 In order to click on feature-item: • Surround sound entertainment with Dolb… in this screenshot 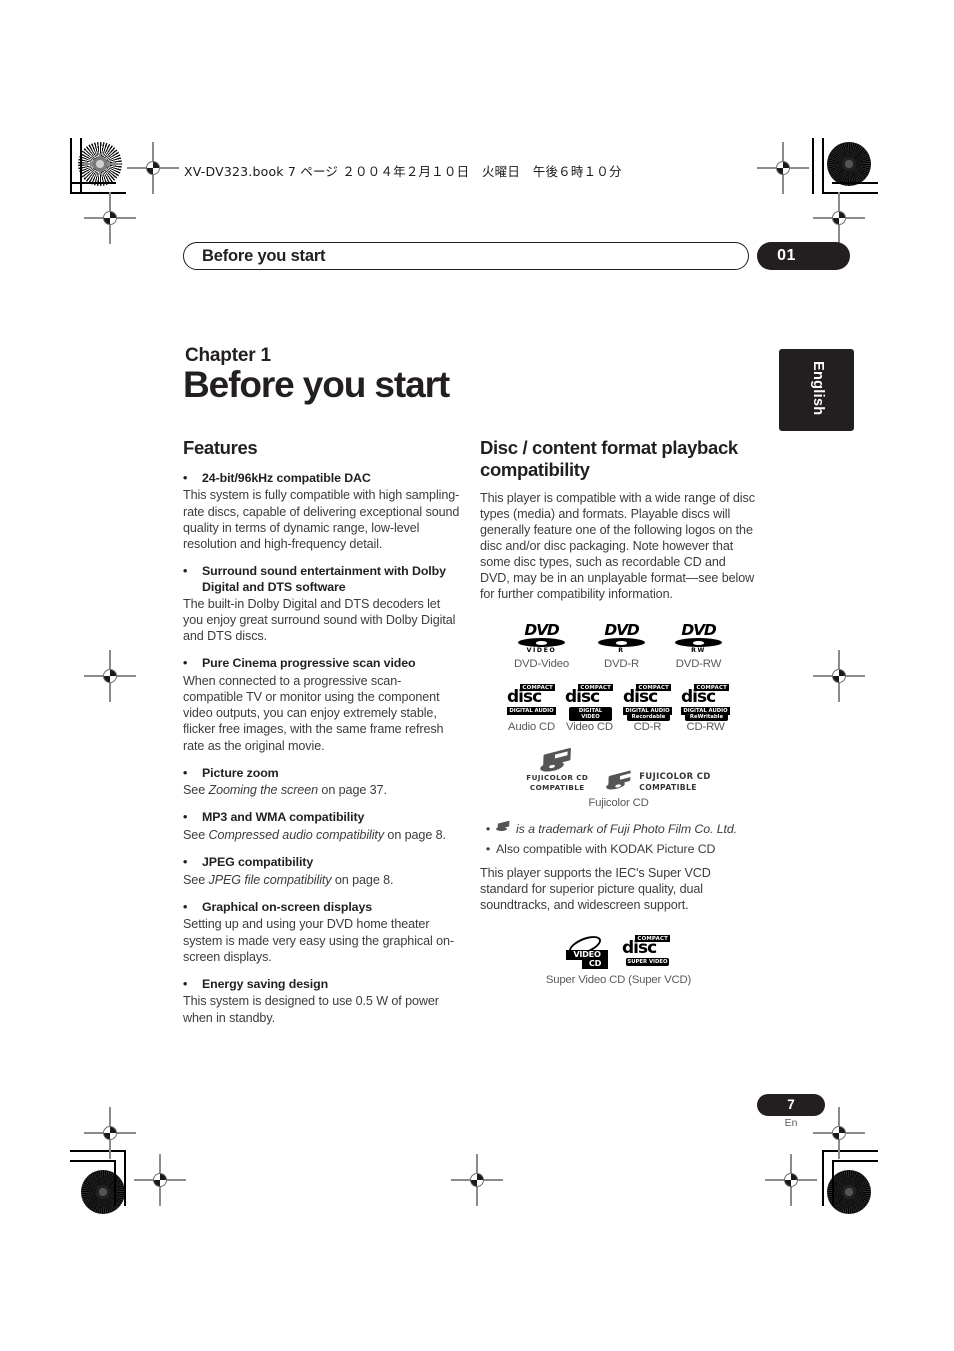, I will do `click(321, 604)`.